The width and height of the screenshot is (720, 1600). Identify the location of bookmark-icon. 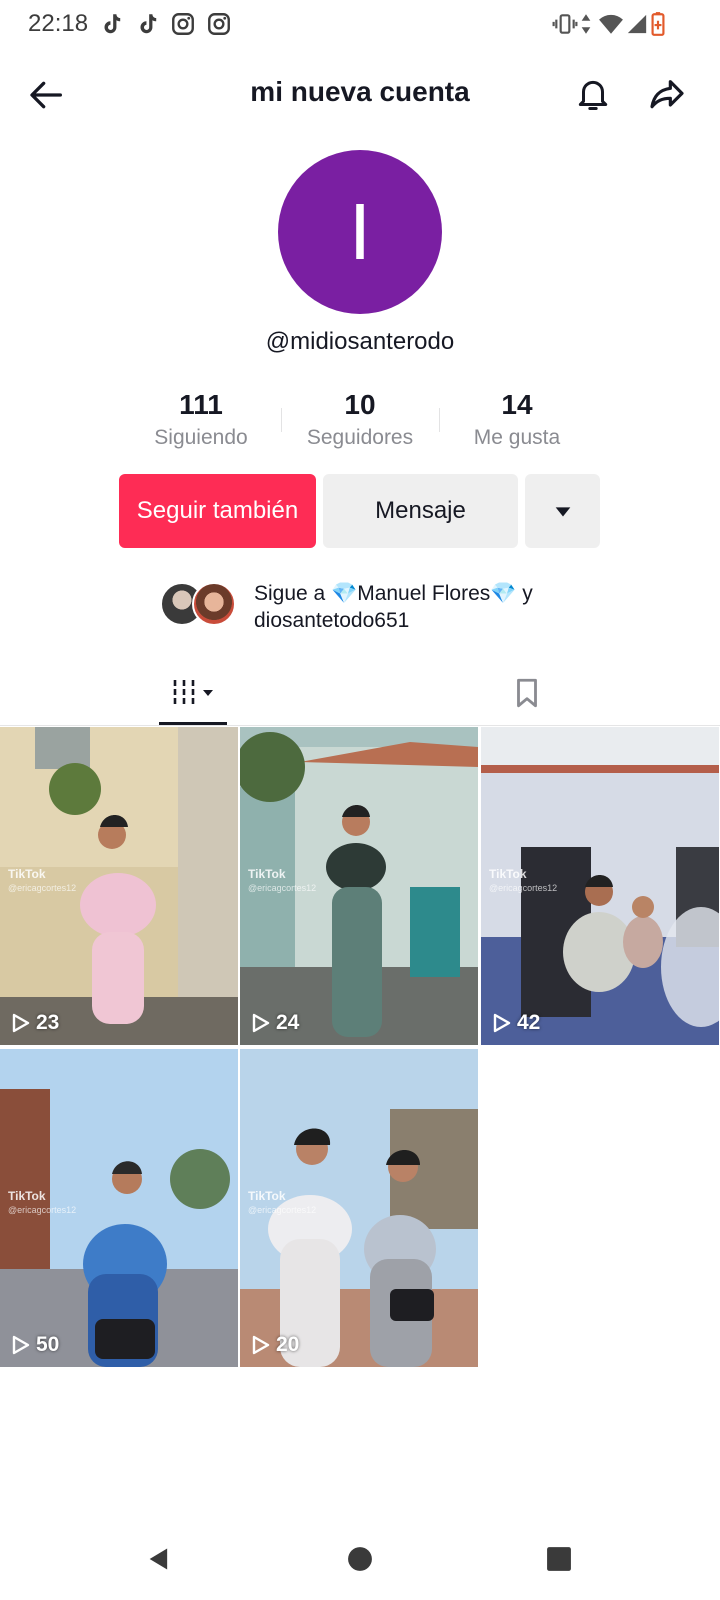
(527, 693).